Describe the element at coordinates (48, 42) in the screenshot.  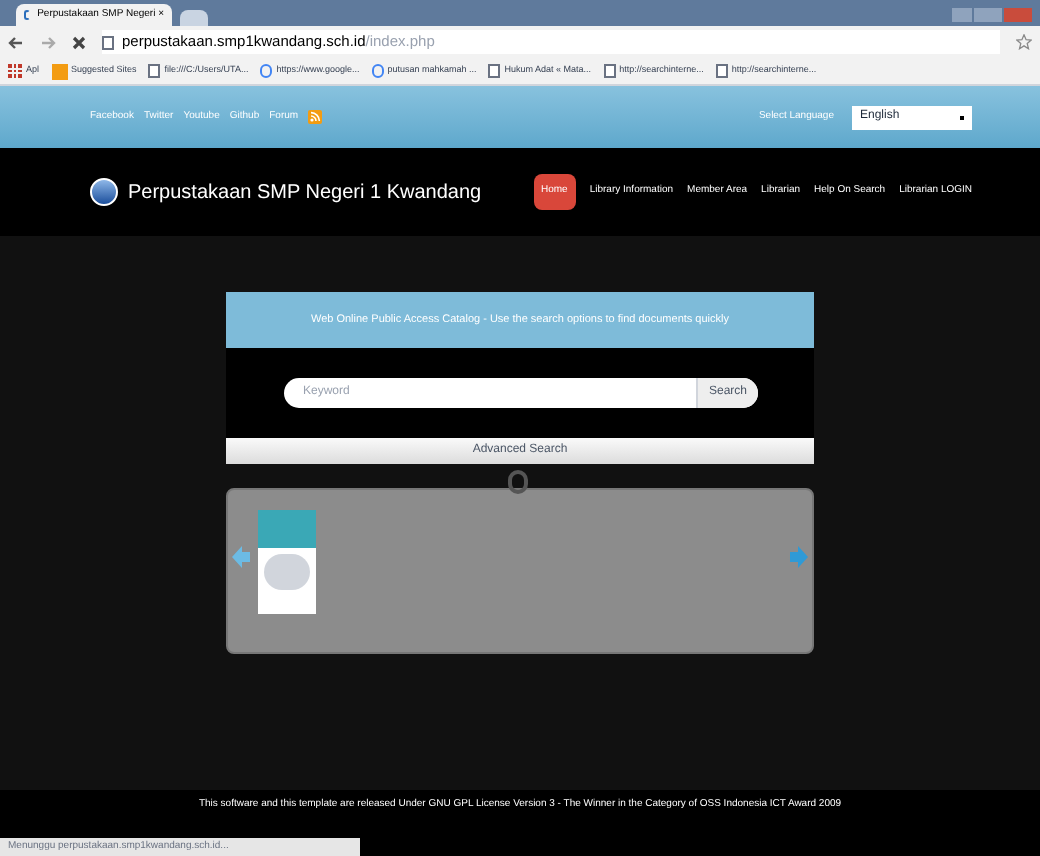
I see `forward-arrow-icon` at that location.